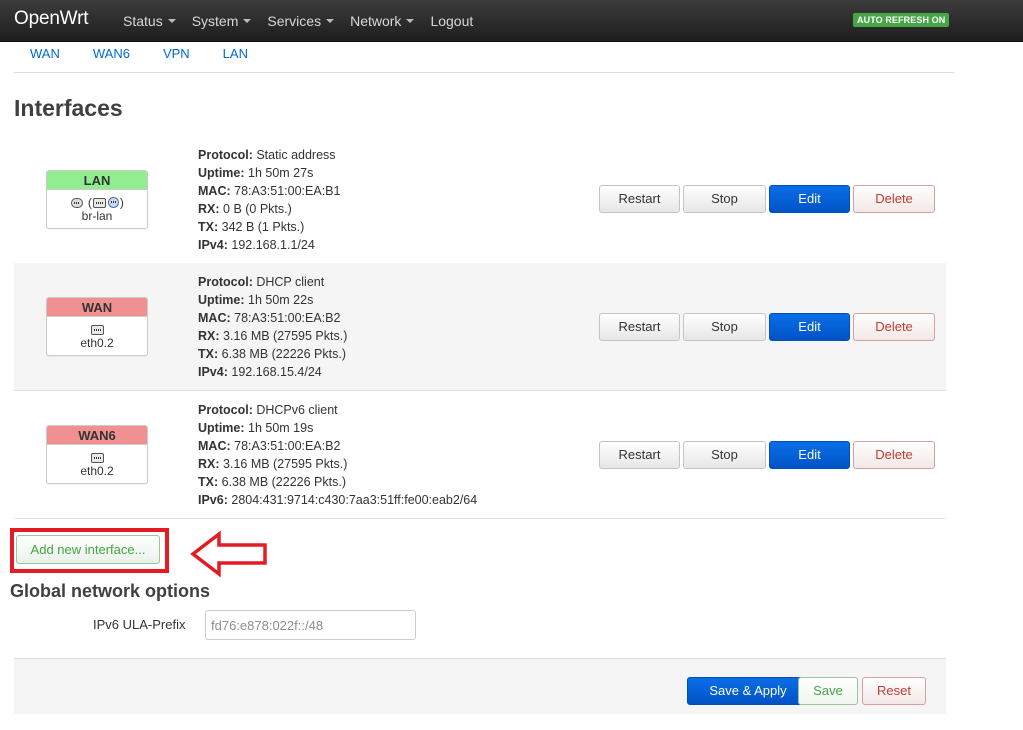 The width and height of the screenshot is (1023, 730). I want to click on menu-label: Status, so click(143, 21).